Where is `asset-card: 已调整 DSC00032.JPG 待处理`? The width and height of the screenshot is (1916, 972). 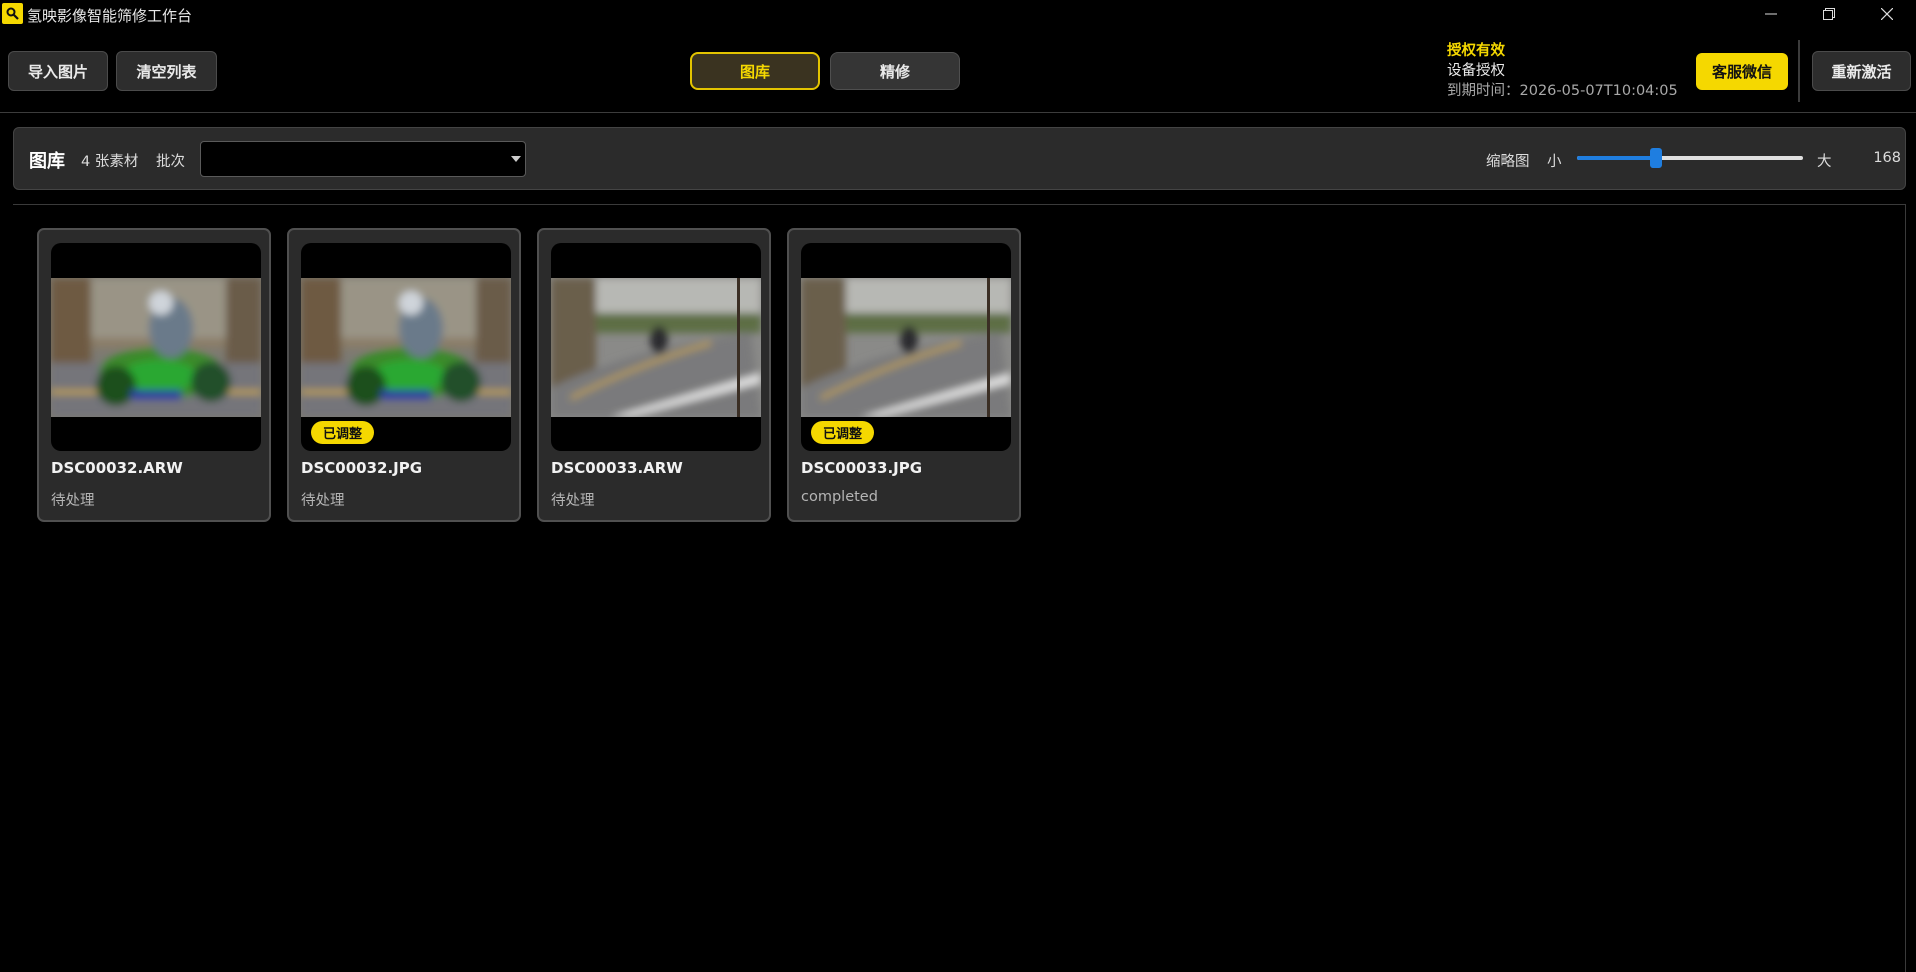
asset-card: 已调整 DSC00032.JPG 待处理 is located at coordinates (404, 375).